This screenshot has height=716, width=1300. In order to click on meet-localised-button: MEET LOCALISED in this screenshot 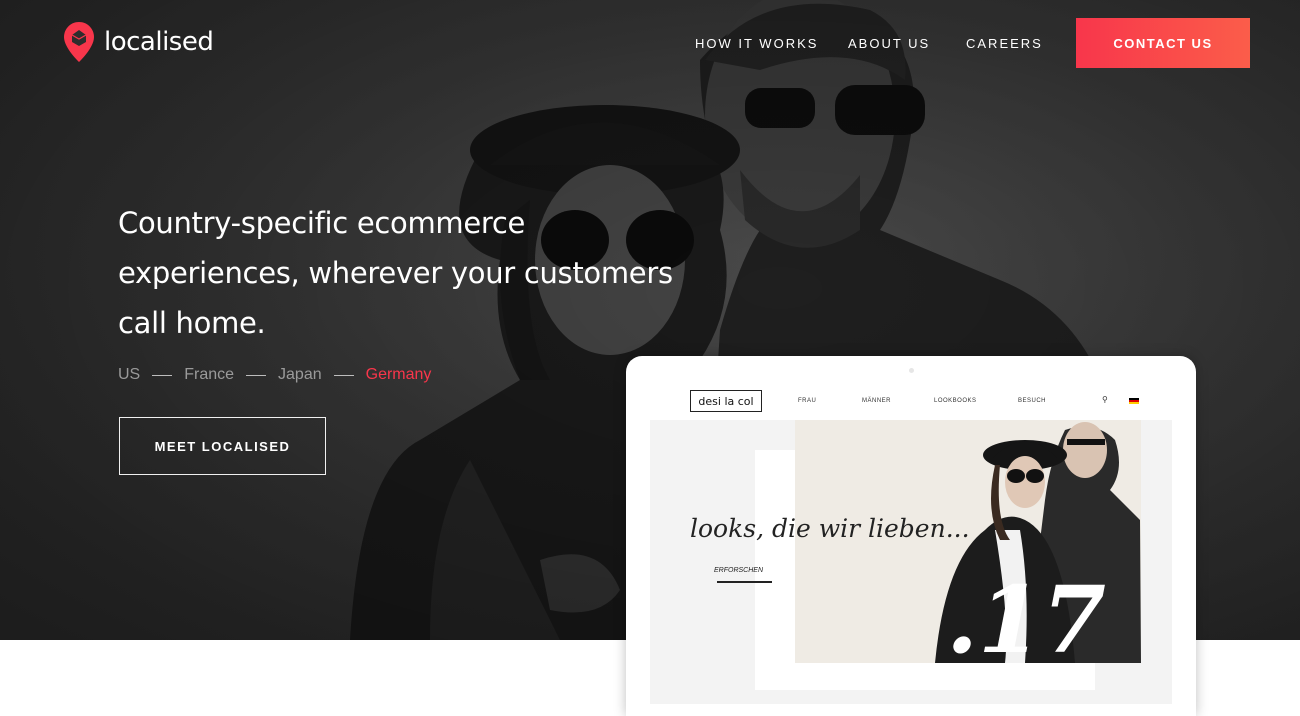, I will do `click(222, 446)`.